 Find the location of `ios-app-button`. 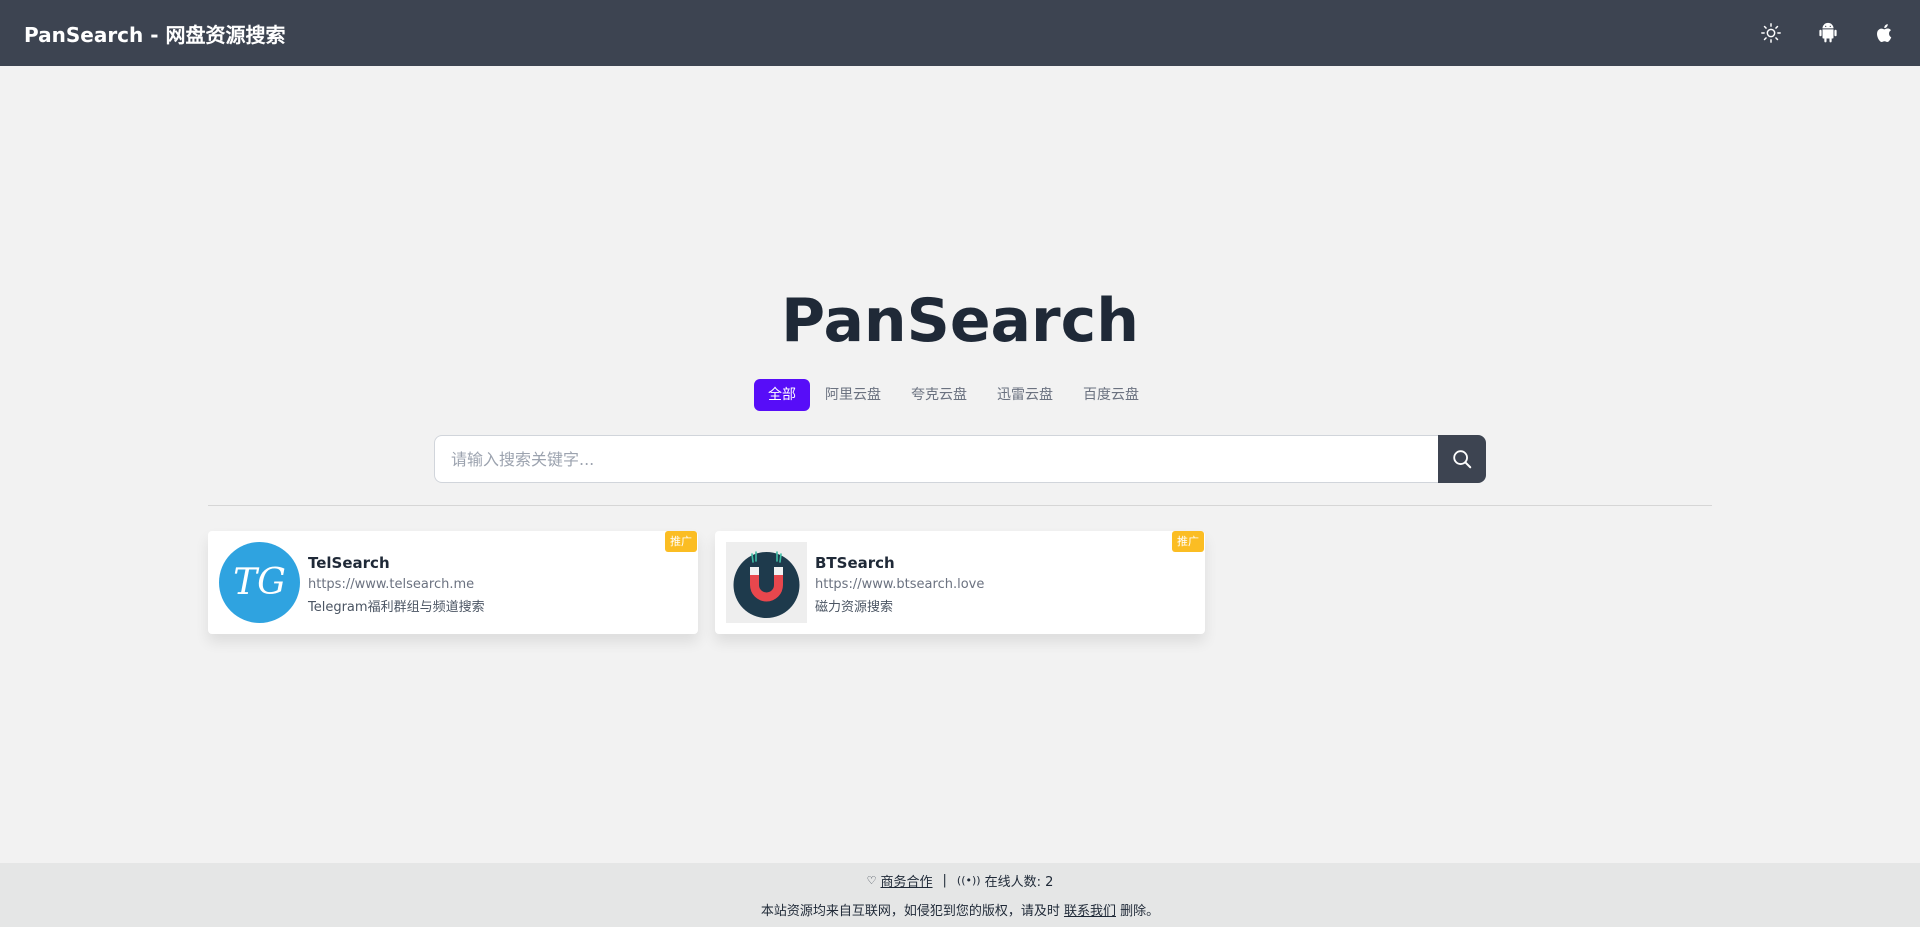

ios-app-button is located at coordinates (1885, 33).